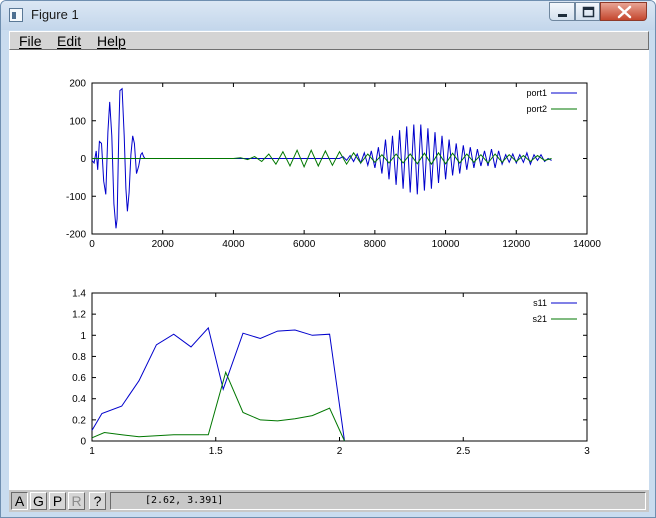  I want to click on title-bar: Figure 1, so click(328, 15).